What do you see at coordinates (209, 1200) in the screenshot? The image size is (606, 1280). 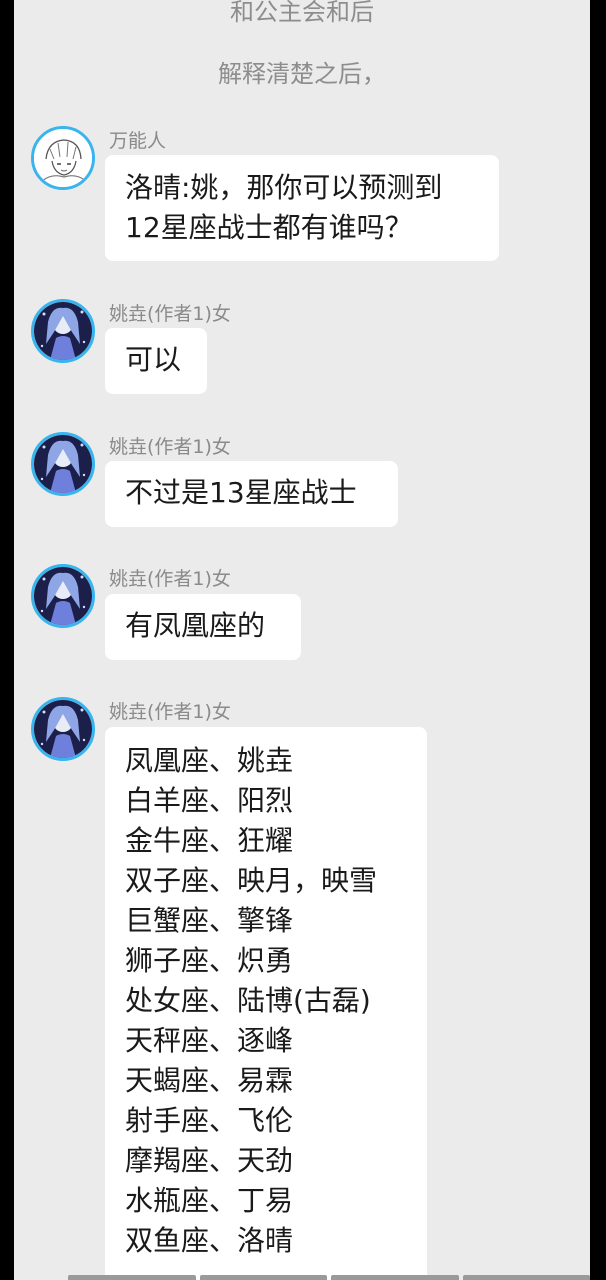 I see `message-text: 水瓶座、丁易` at bounding box center [209, 1200].